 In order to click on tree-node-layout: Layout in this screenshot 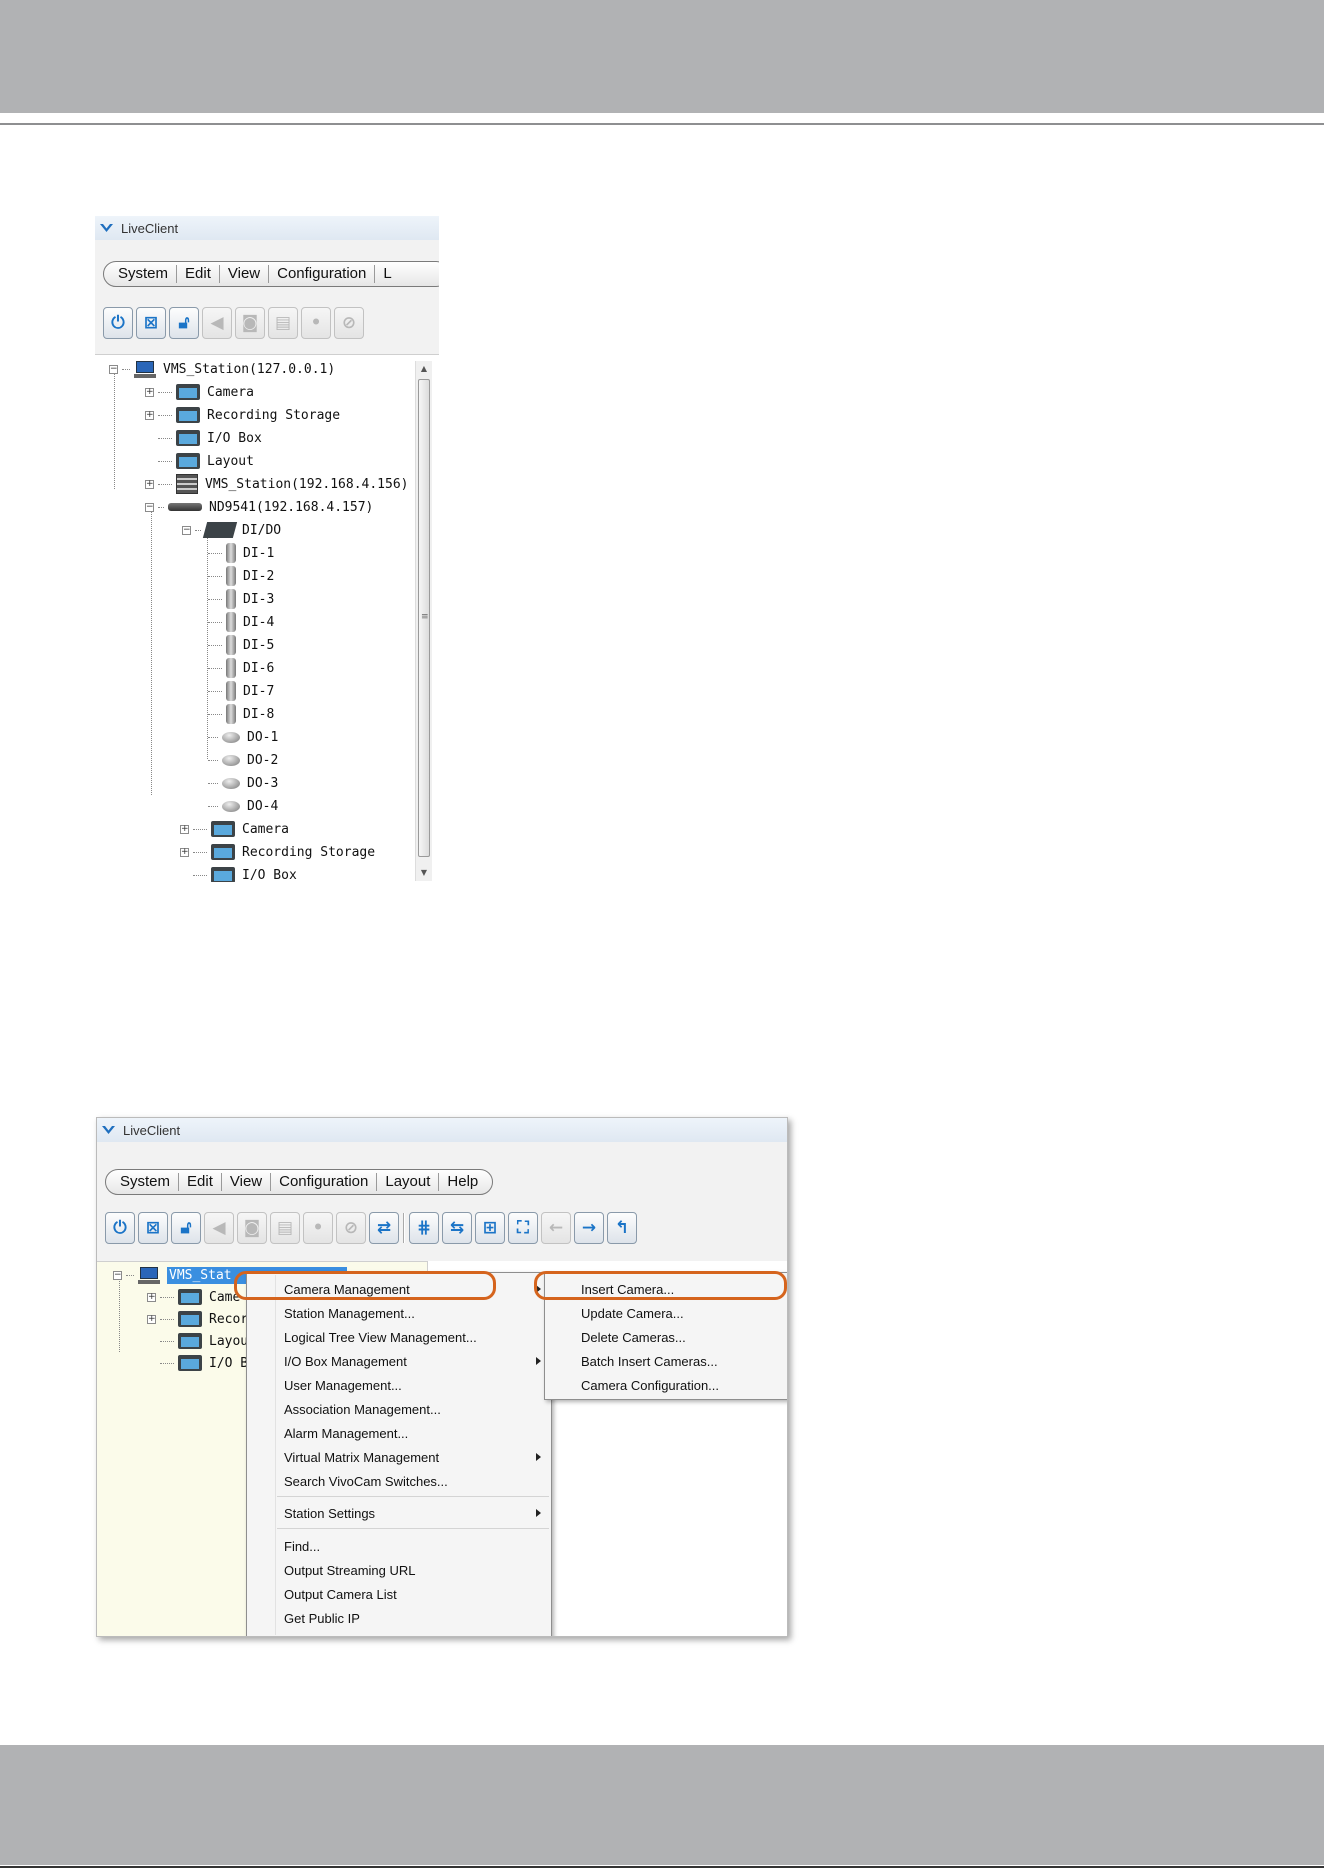, I will do `click(206, 461)`.